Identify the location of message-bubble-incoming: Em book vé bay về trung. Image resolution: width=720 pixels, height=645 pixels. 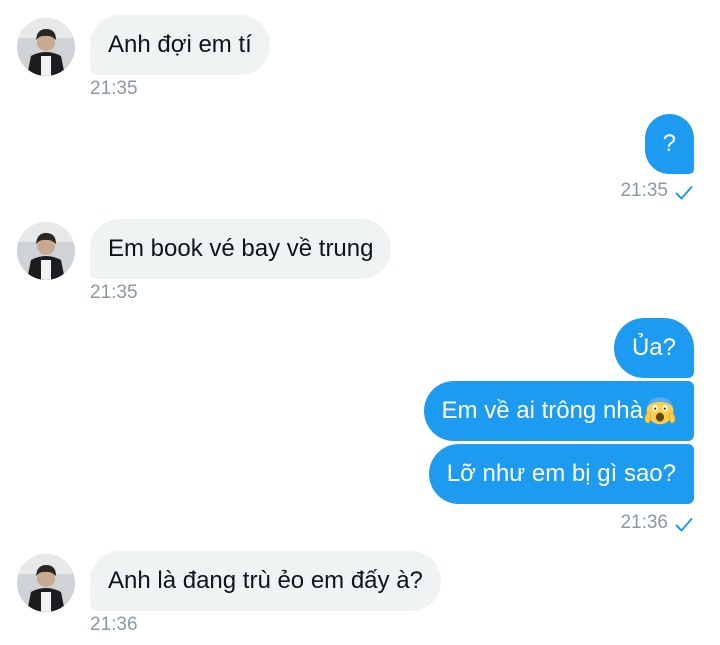
(241, 249).